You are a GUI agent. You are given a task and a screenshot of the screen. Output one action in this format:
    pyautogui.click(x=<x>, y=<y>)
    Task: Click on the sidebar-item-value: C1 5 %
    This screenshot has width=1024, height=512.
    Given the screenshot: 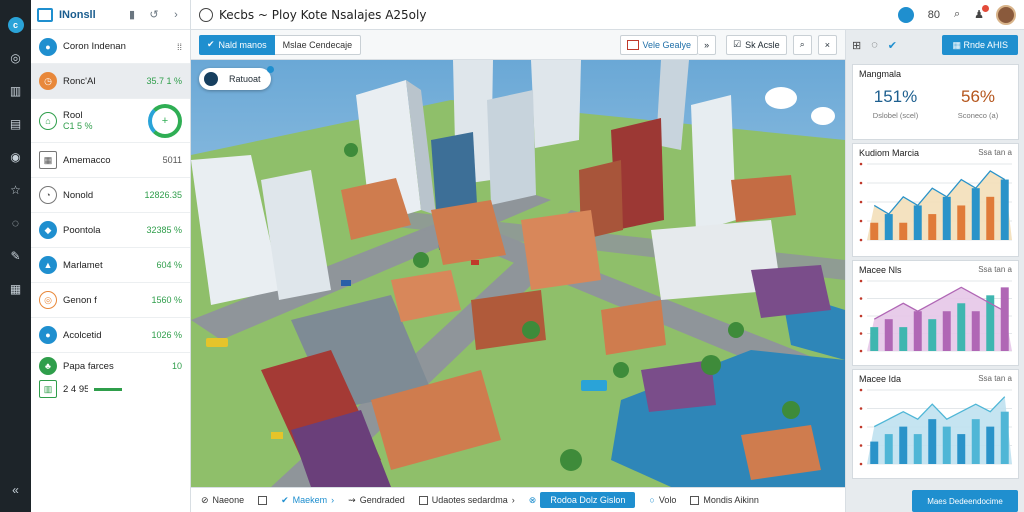 What is the action you would take?
    pyautogui.click(x=78, y=126)
    